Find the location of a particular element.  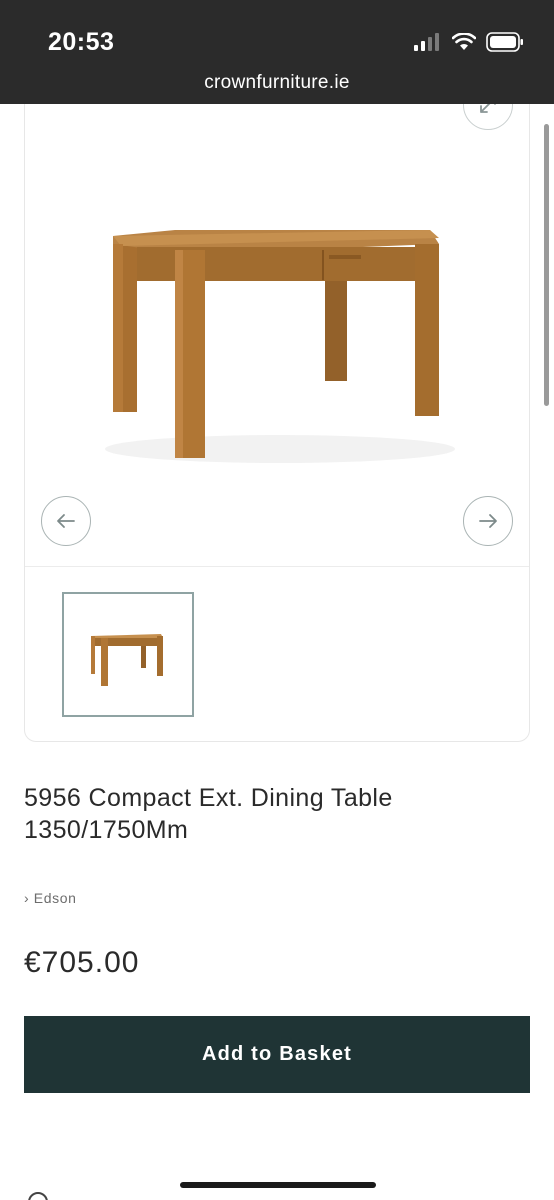

next-image-button is located at coordinates (488, 521).